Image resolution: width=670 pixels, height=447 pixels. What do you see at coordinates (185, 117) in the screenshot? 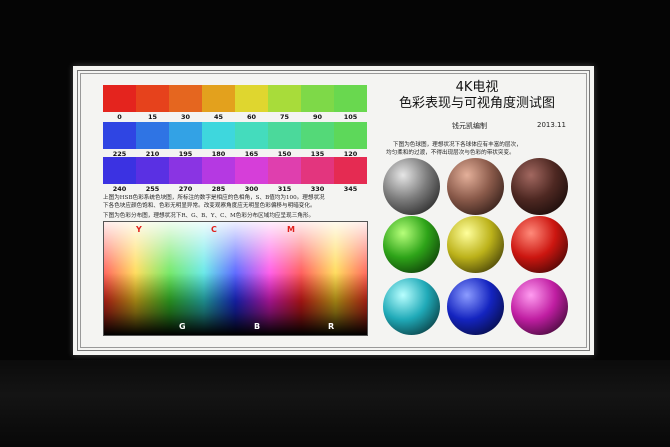
I see `hue-label-30: 30` at bounding box center [185, 117].